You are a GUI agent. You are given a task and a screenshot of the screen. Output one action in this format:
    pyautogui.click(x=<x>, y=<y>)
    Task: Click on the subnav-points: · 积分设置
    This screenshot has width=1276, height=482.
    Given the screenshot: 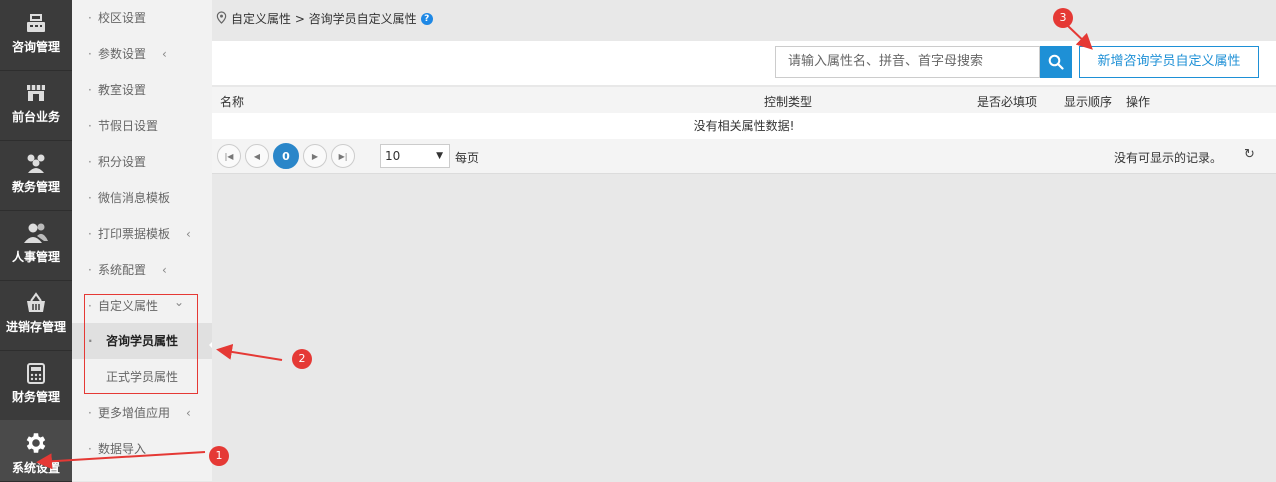 What is the action you would take?
    pyautogui.click(x=142, y=162)
    